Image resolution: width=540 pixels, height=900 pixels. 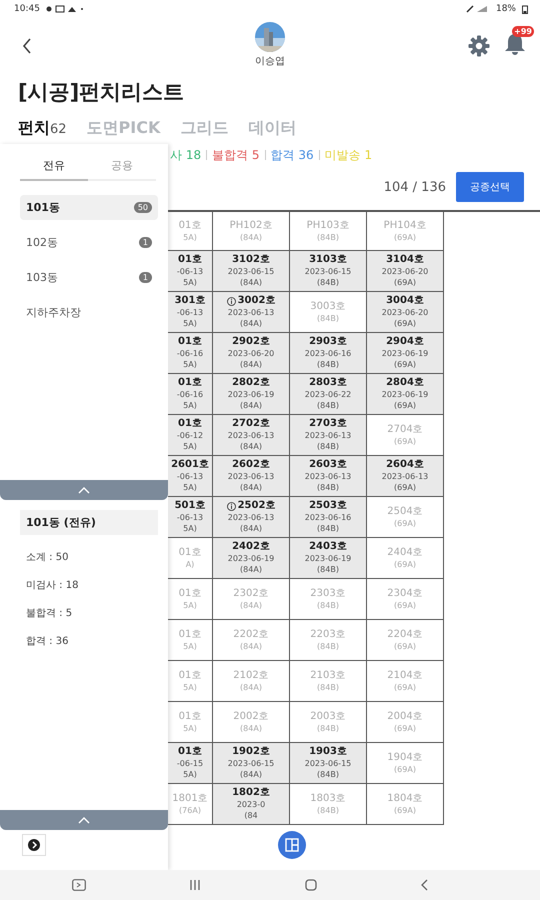 What do you see at coordinates (405, 758) in the screenshot?
I see `unit-number: 1904호` at bounding box center [405, 758].